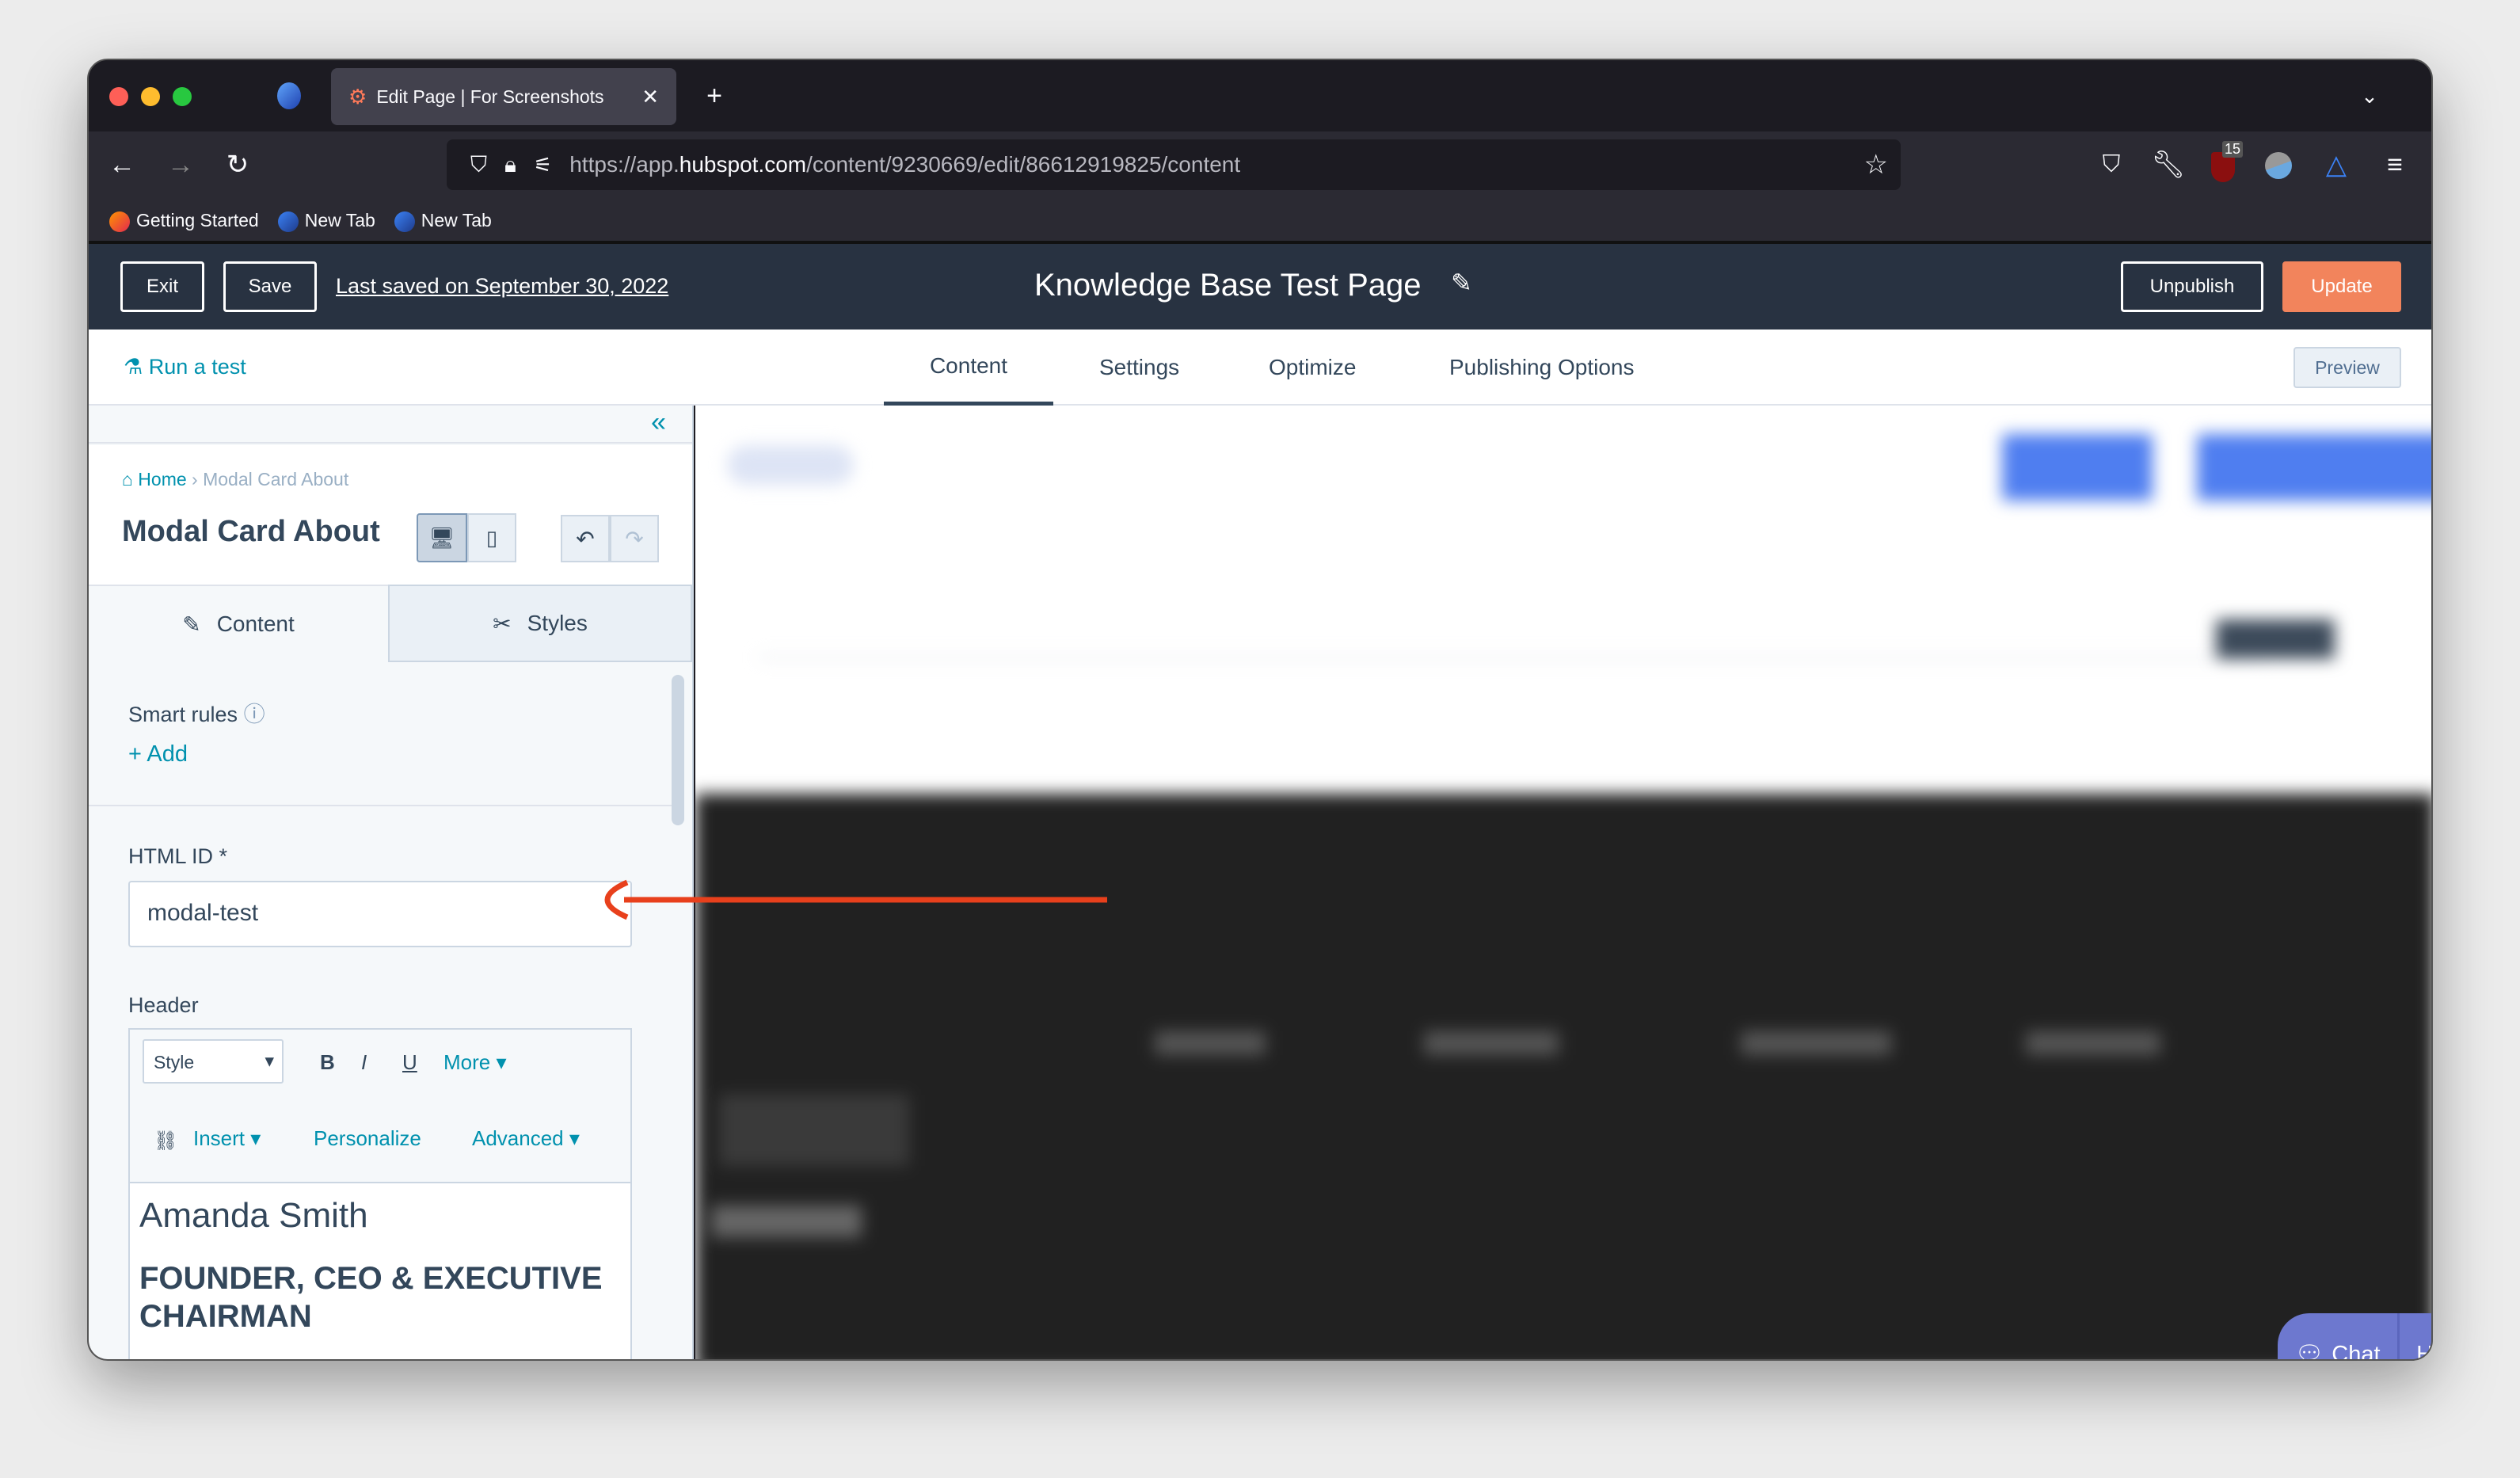  I want to click on close-tab-icon: ✕, so click(650, 97).